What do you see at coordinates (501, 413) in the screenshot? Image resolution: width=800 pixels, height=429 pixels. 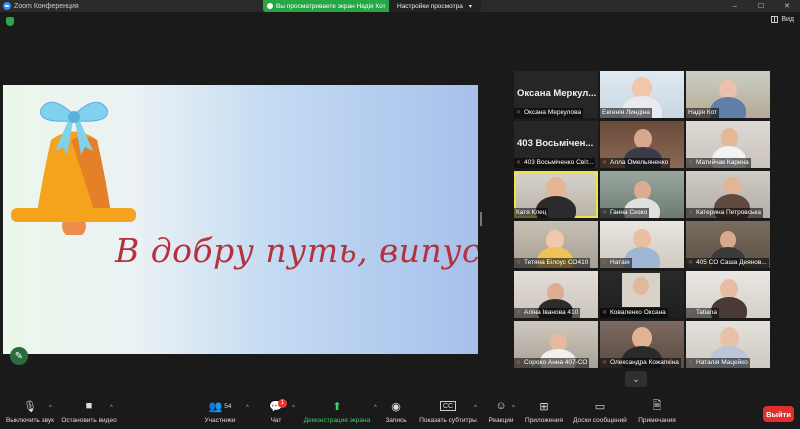 I see `reactions-button: ☺ Реакции` at bounding box center [501, 413].